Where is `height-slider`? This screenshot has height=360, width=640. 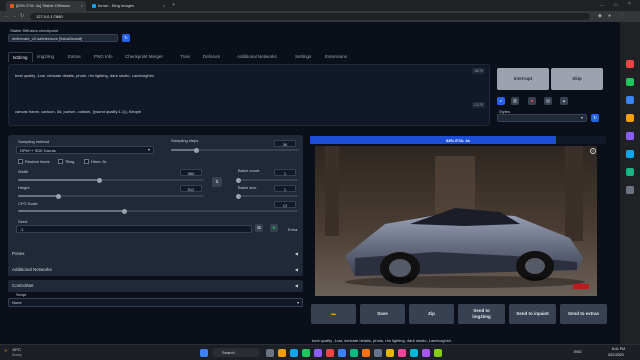 height-slider is located at coordinates (111, 196).